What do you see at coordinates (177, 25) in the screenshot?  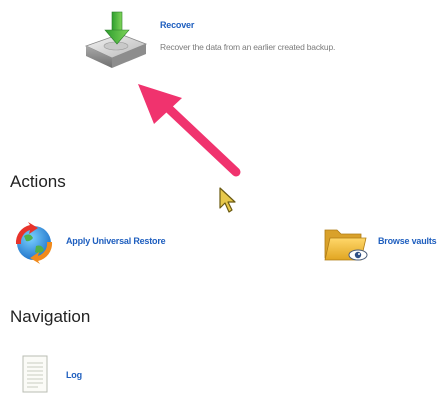 I see `recover-link: Recover` at bounding box center [177, 25].